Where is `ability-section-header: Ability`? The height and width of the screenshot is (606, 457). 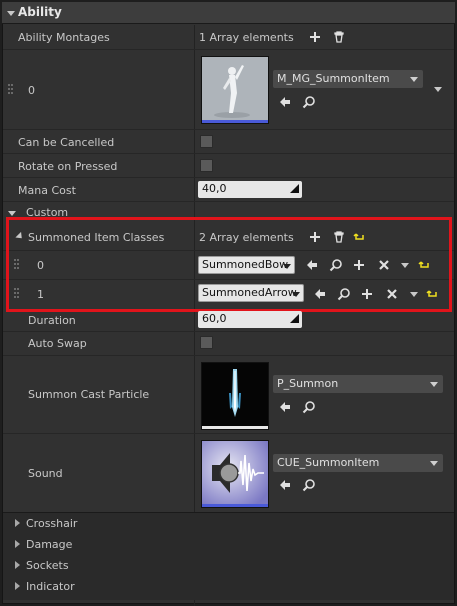
ability-section-header: Ability is located at coordinates (228, 13).